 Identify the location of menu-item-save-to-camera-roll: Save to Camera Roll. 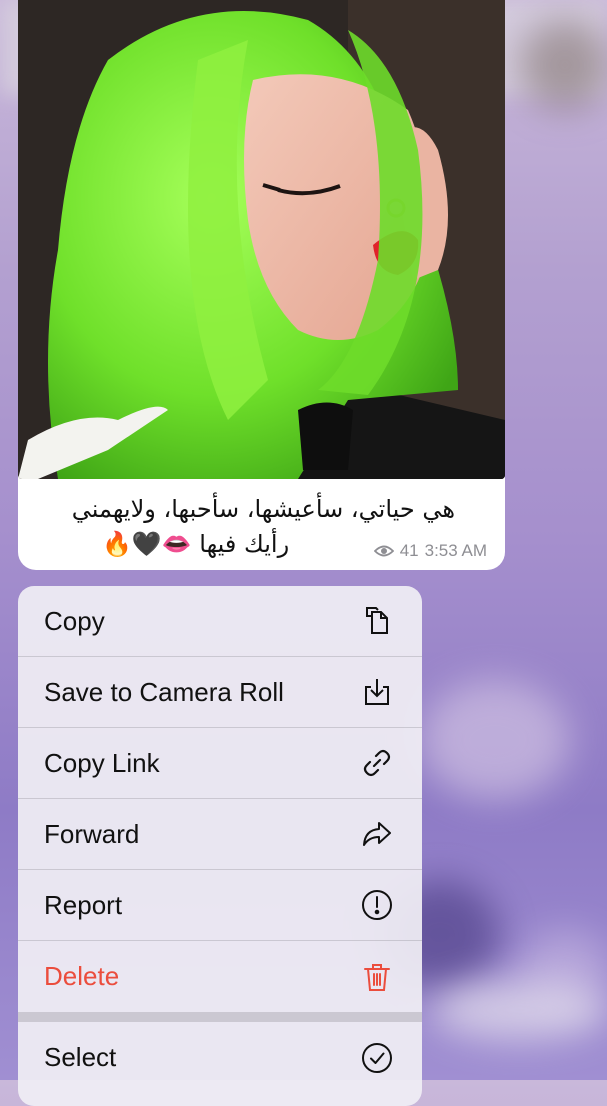
(220, 692).